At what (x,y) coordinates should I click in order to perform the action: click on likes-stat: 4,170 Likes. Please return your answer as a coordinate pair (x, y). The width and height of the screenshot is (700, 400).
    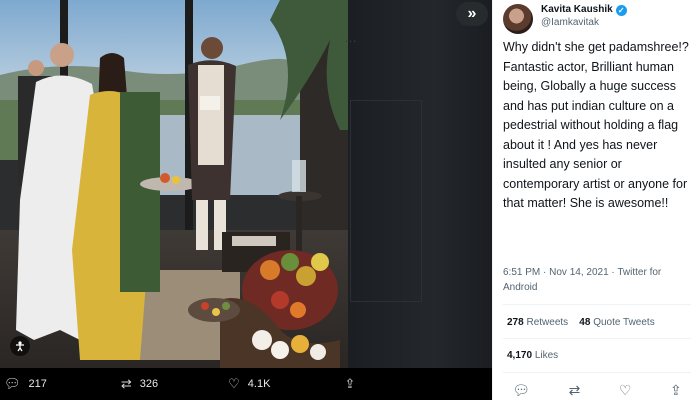
    Looking at the image, I should click on (532, 355).